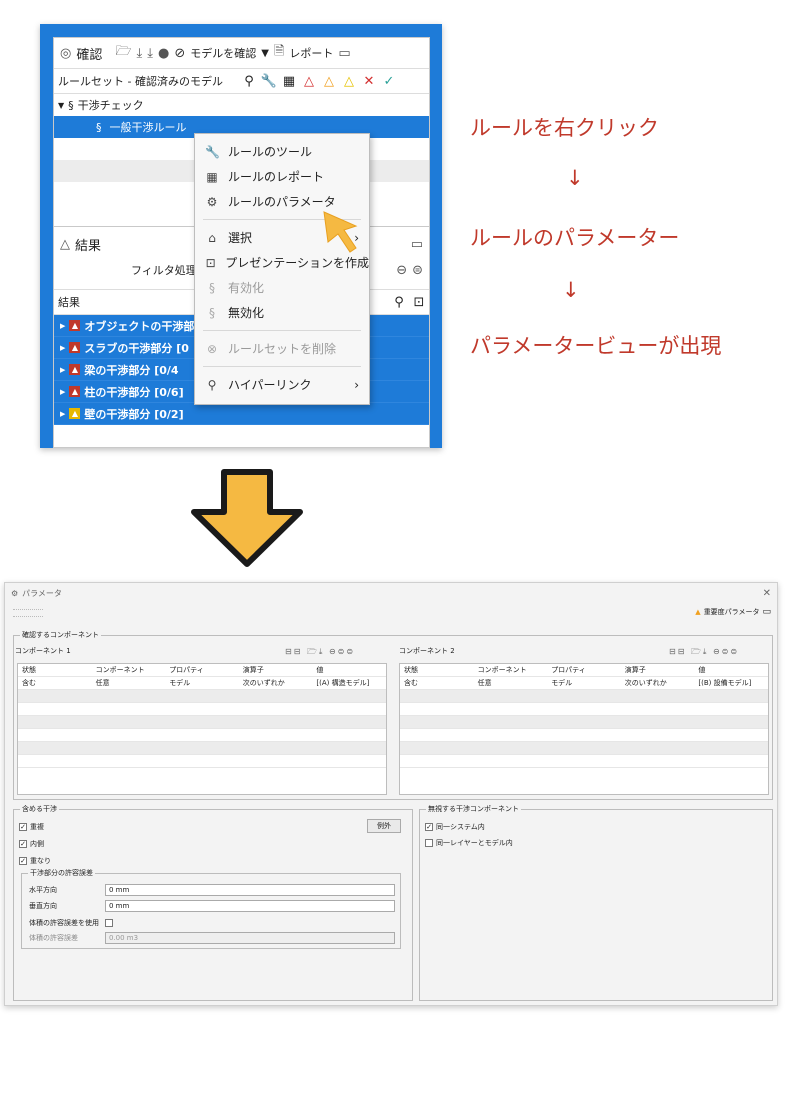  I want to click on horizontal-label: 水平方向, so click(43, 890).